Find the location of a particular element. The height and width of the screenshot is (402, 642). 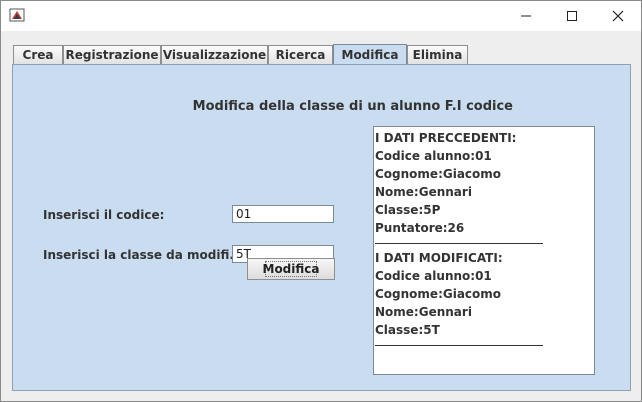

minimize-button is located at coordinates (526, 16).